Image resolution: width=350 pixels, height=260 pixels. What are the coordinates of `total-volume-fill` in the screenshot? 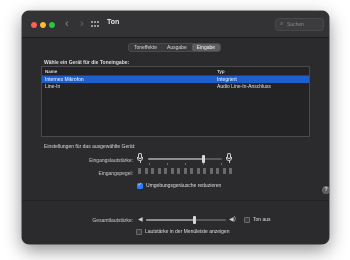 It's located at (170, 220).